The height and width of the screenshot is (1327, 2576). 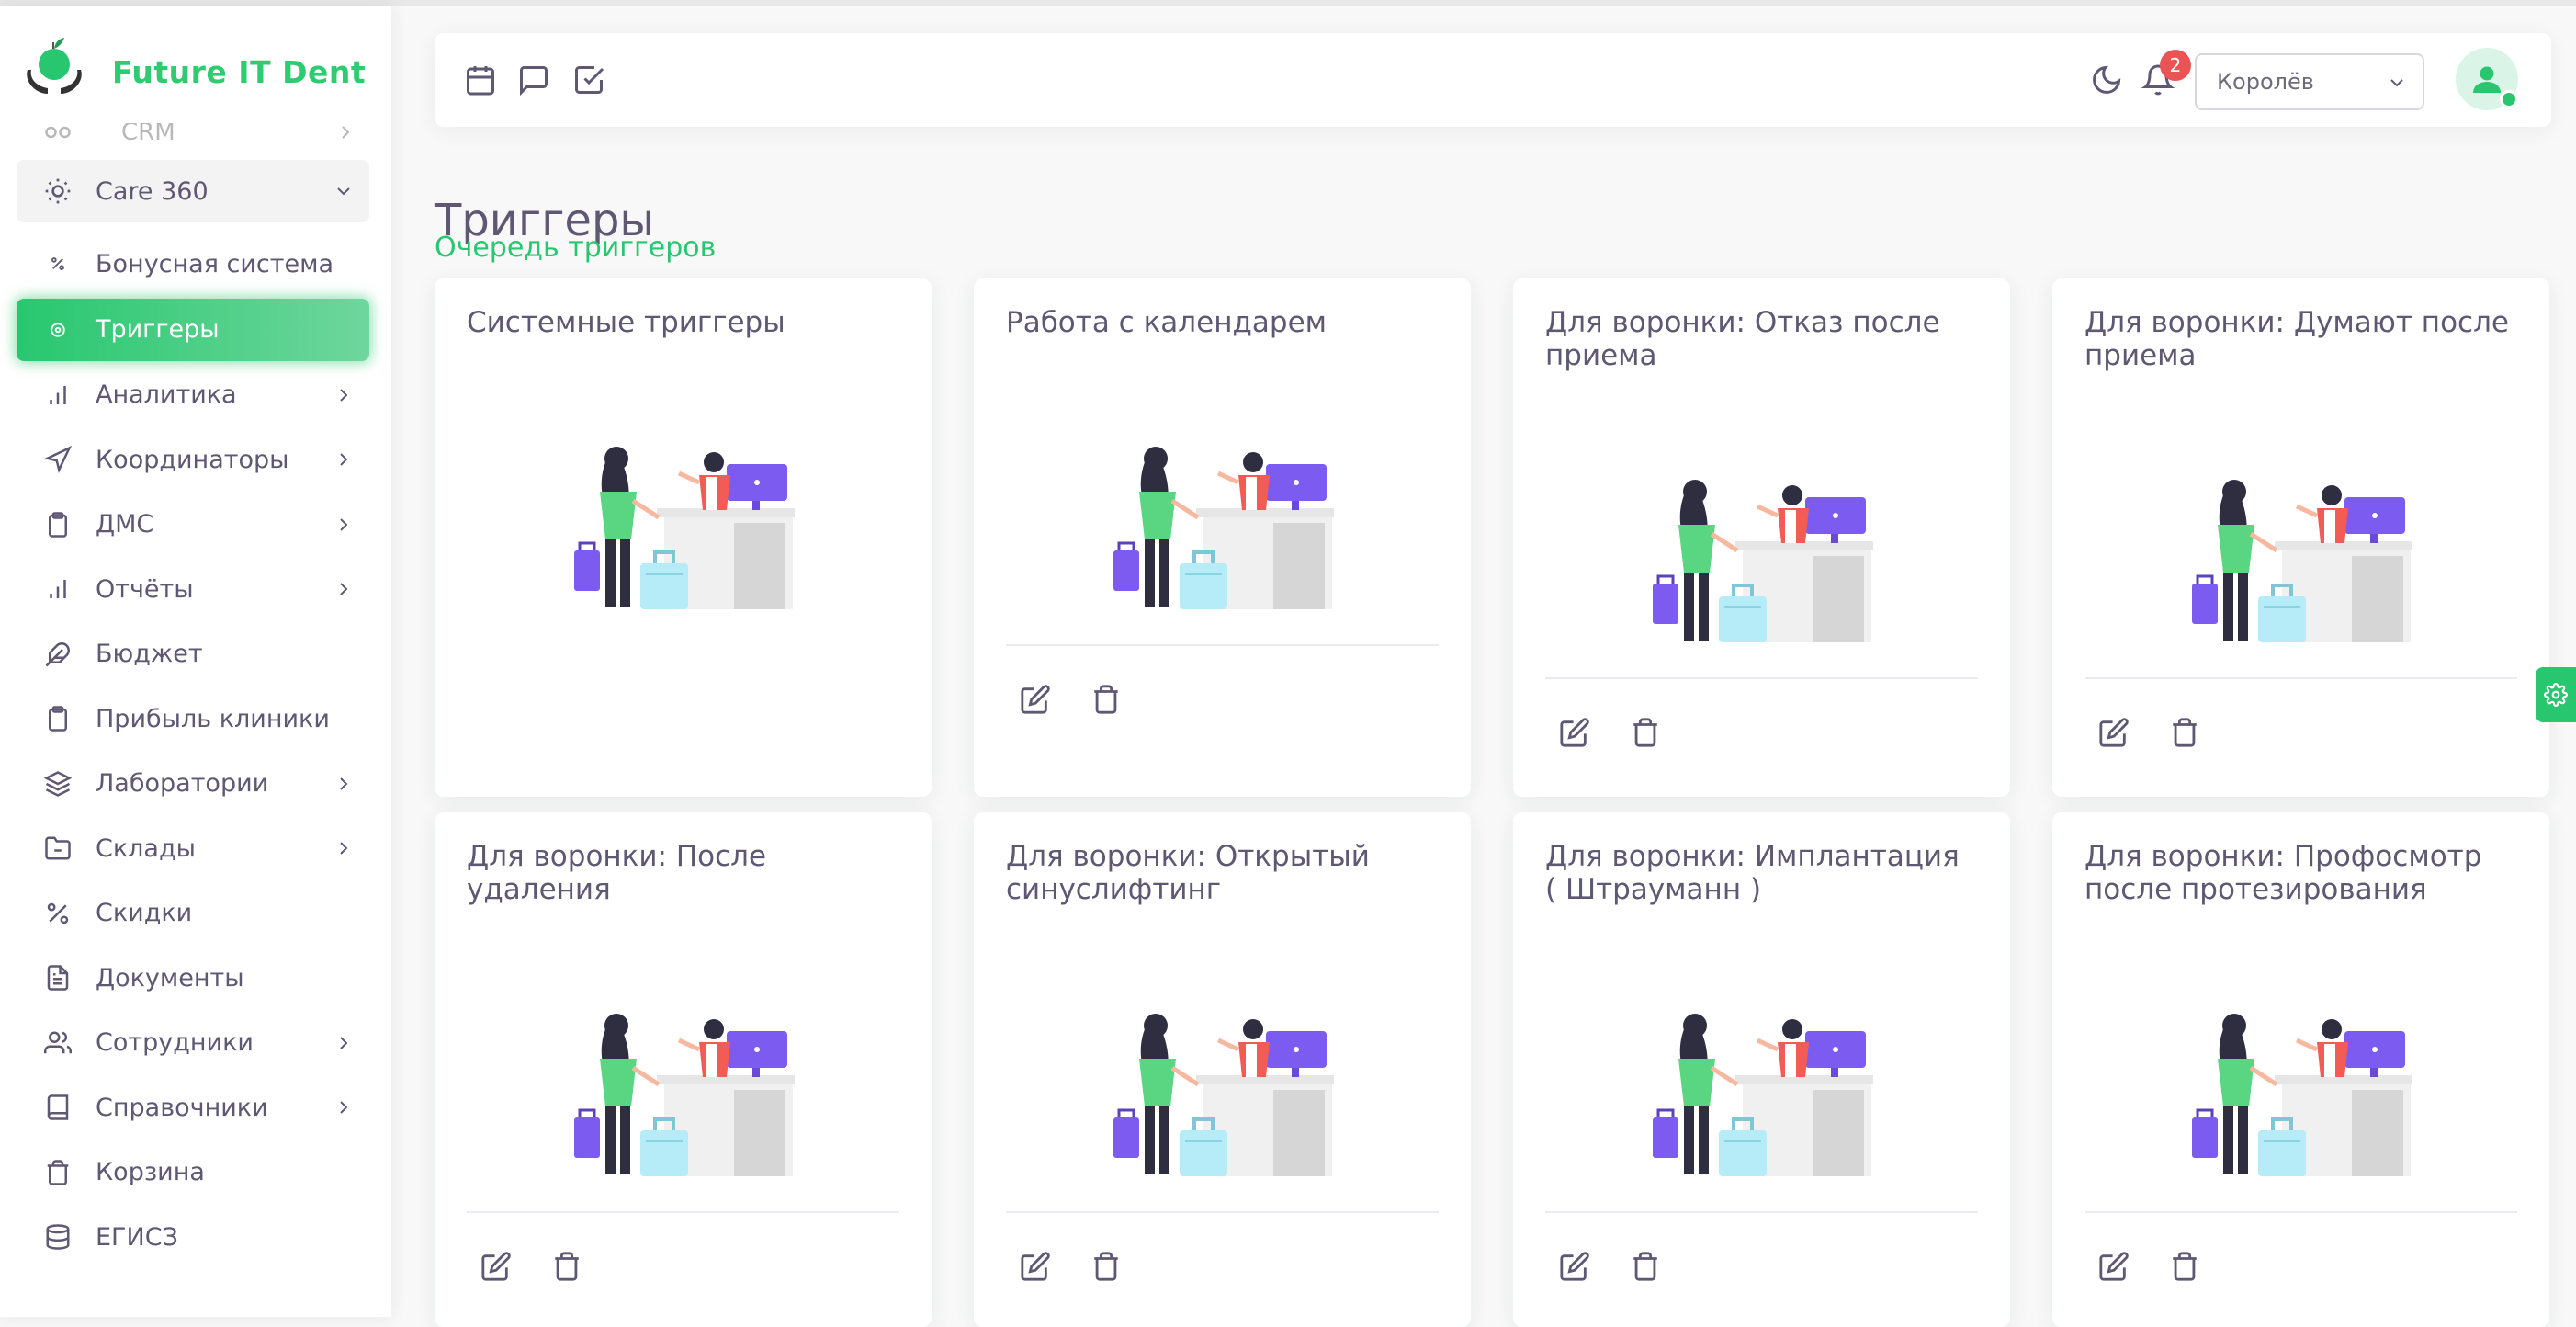 I want to click on sidebar-item-budget: Бюджет, so click(x=193, y=655).